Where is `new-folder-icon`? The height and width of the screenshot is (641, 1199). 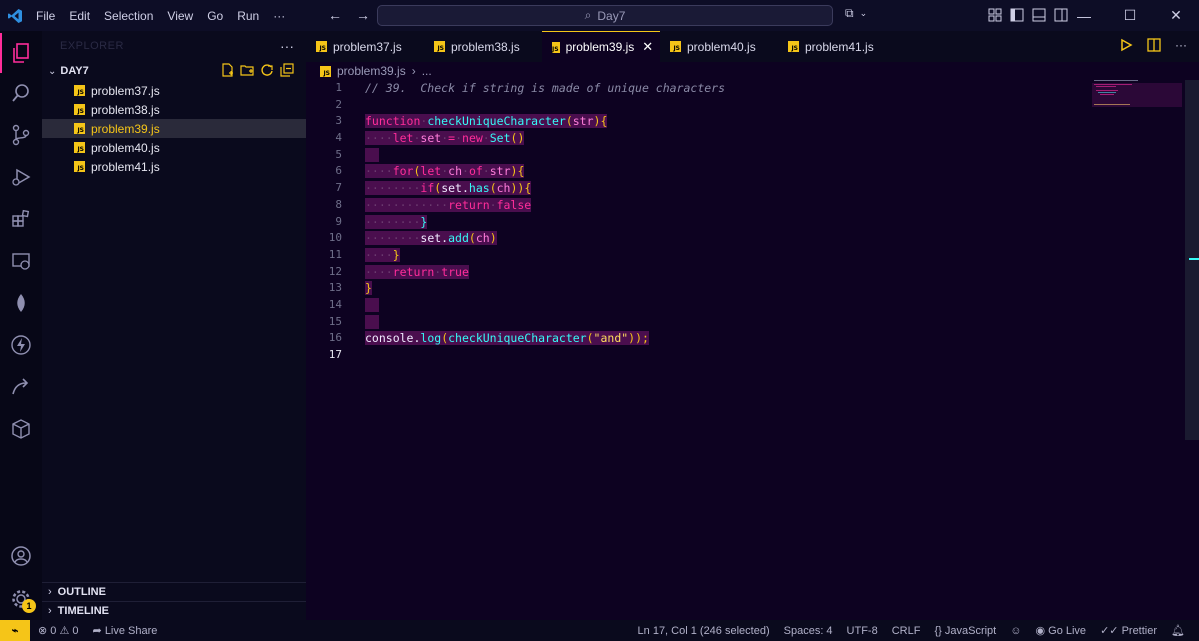 new-folder-icon is located at coordinates (247, 71).